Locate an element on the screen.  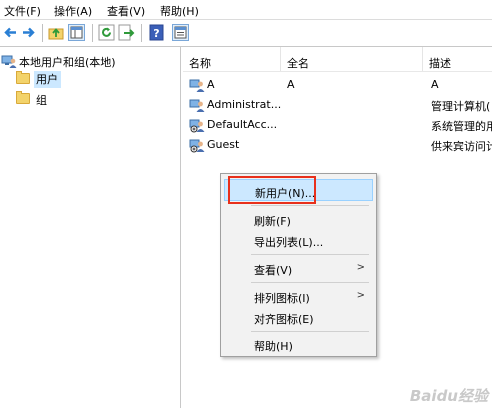
menu-help: 帮助(H) is located at coordinates (179, 11).